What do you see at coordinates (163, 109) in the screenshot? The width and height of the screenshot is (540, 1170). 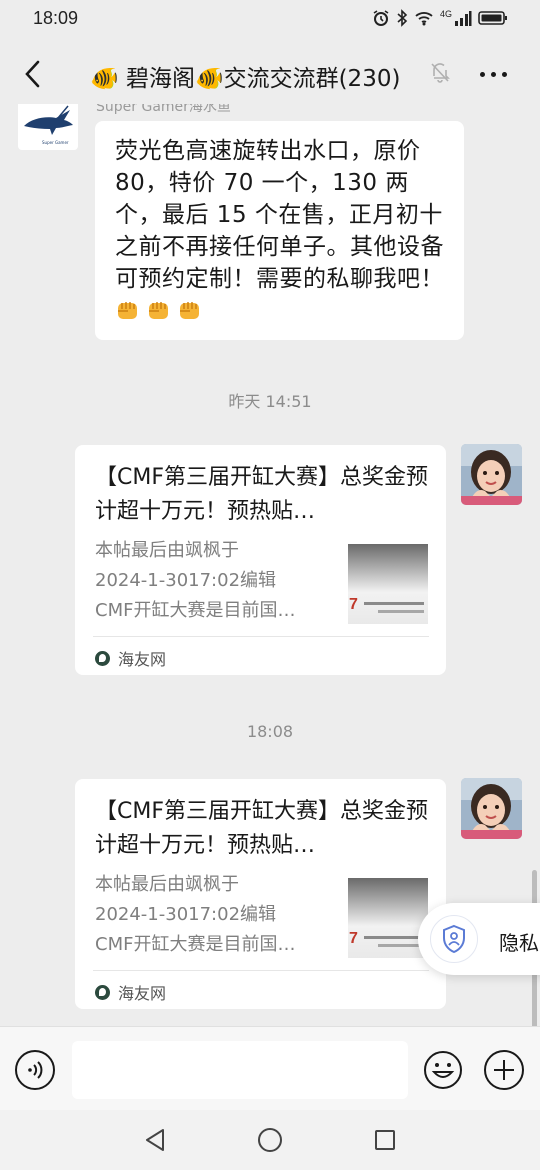 I see `sender-name: Super Gamer海水鱼` at bounding box center [163, 109].